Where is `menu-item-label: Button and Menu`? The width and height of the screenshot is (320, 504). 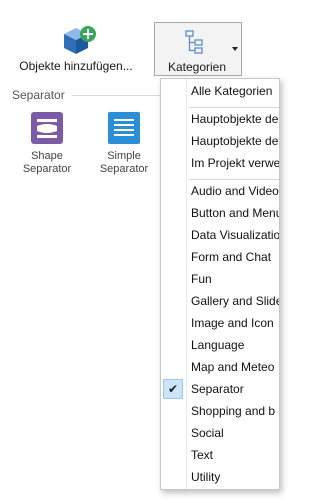
menu-item-label: Button and Menu is located at coordinates (235, 213).